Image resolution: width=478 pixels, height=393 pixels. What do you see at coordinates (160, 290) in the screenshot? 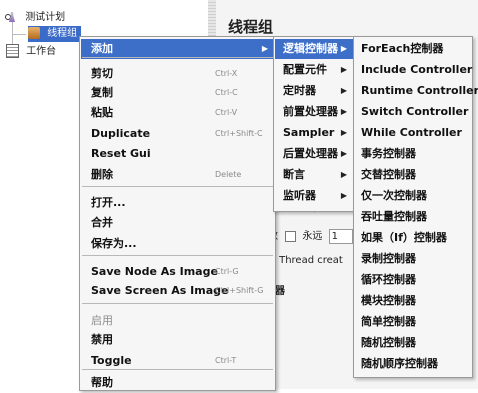
I see `menu-item-label: Save Screen As Image` at bounding box center [160, 290].